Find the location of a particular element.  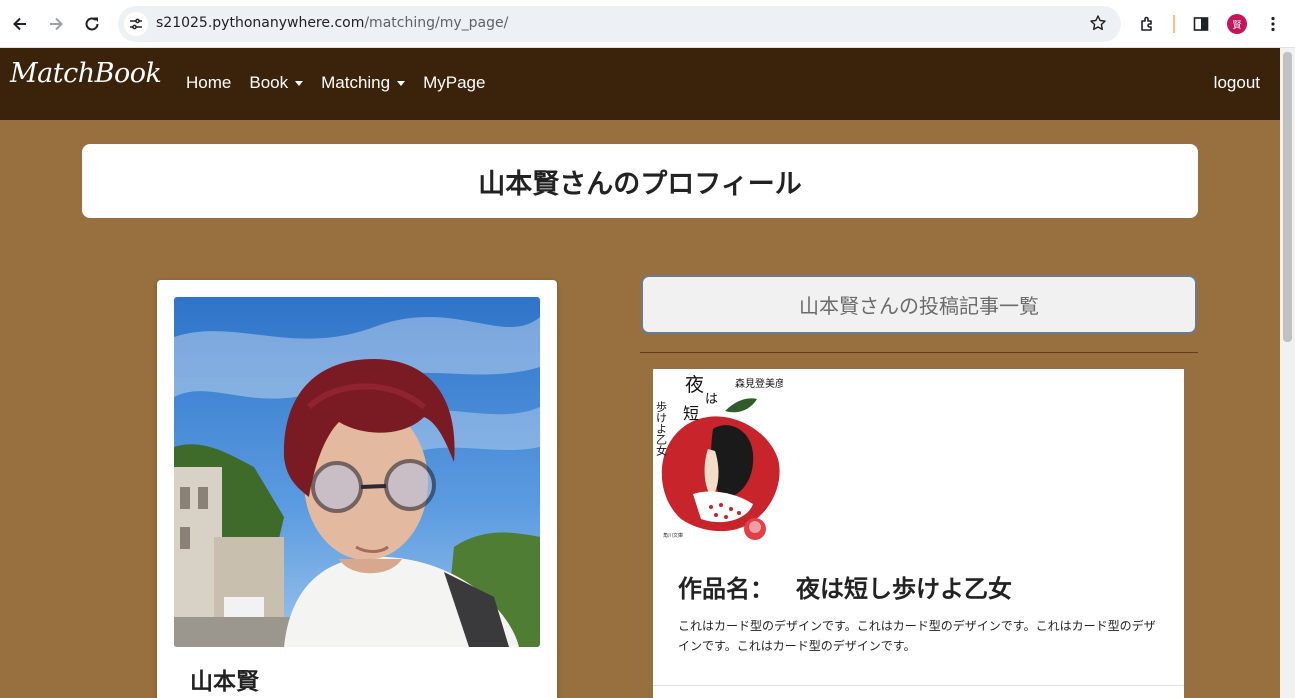

profile-avatar: 賢 is located at coordinates (1237, 24).